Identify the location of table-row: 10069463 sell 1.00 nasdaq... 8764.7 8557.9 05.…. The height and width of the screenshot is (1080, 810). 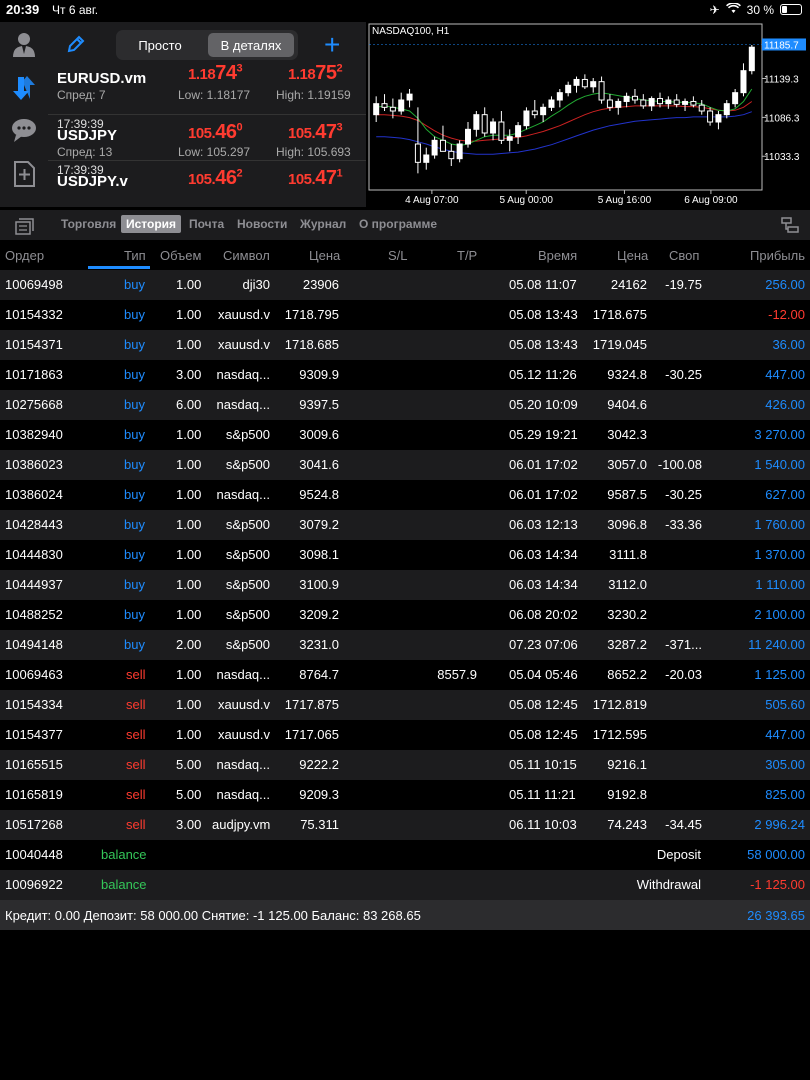
(405, 675).